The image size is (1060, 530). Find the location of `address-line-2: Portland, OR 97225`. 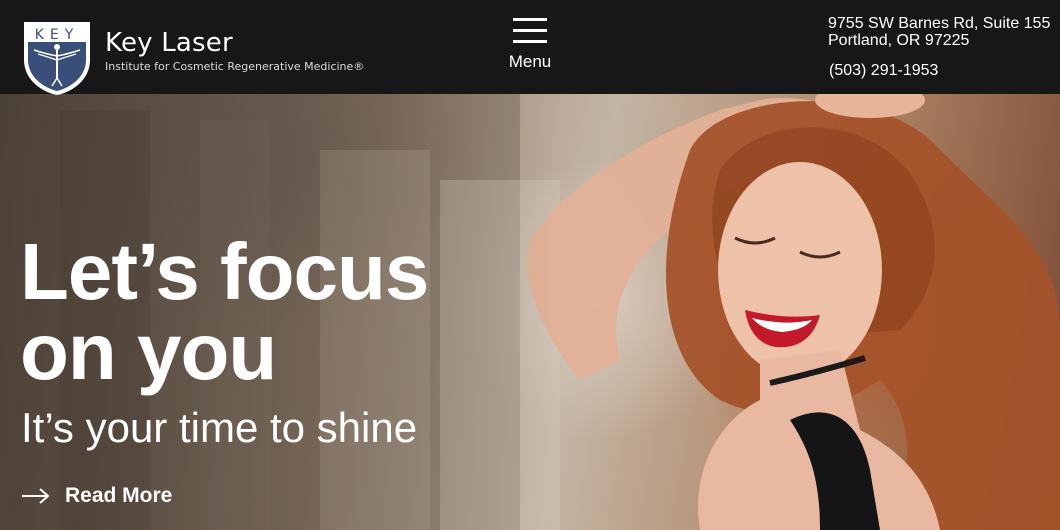

address-line-2: Portland, OR 97225 is located at coordinates (899, 40).